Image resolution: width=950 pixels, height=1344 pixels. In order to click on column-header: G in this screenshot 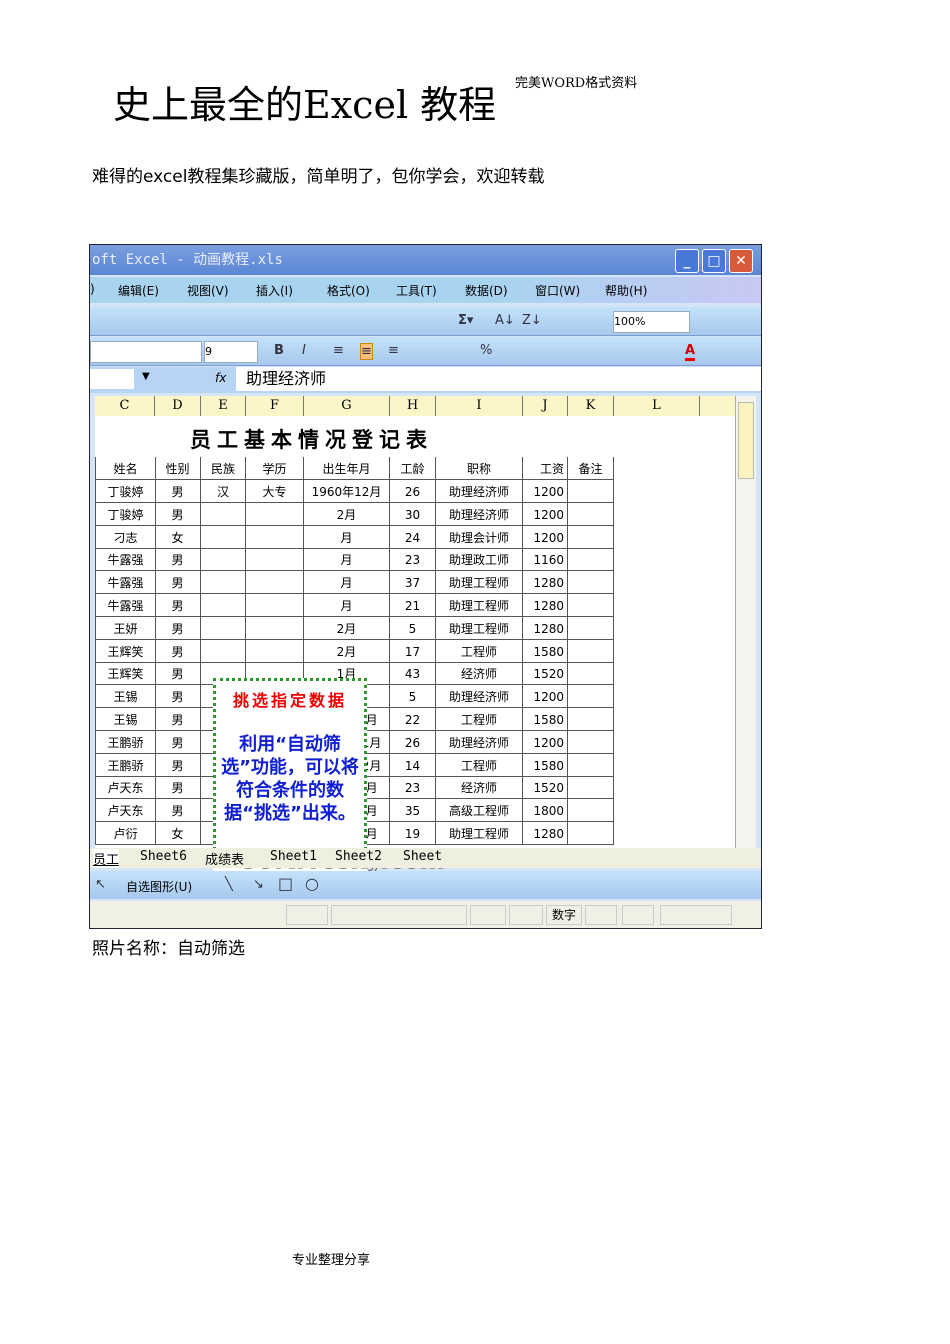, I will do `click(347, 406)`.